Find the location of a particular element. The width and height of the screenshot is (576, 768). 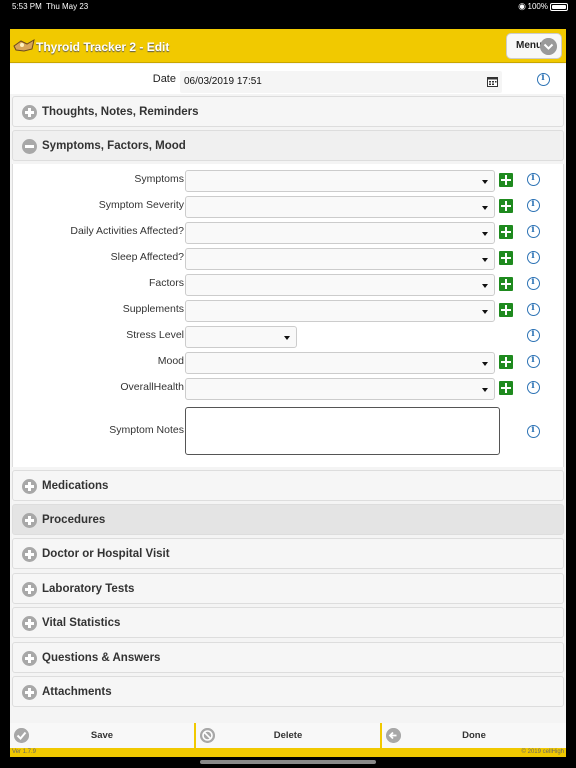

field-row-mood: Mood is located at coordinates (288, 363).